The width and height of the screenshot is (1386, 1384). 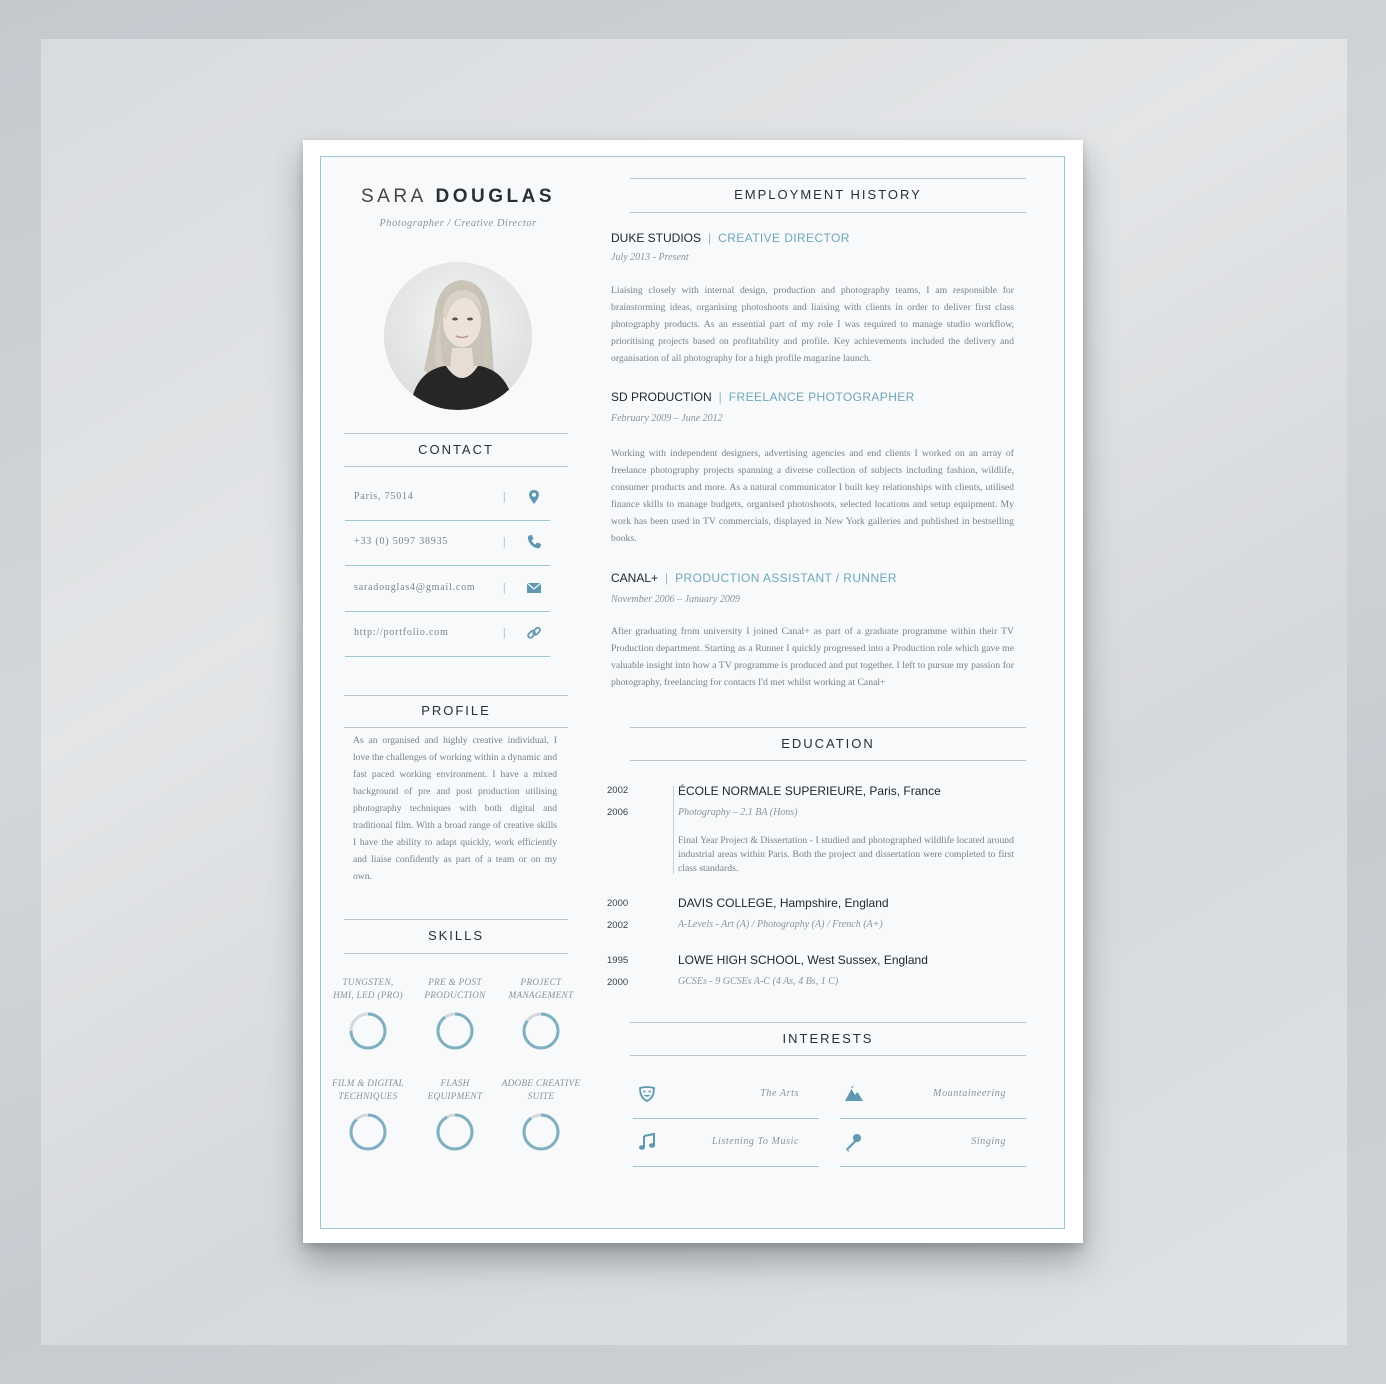 I want to click on website-text: http://portfolio.com, so click(x=401, y=632).